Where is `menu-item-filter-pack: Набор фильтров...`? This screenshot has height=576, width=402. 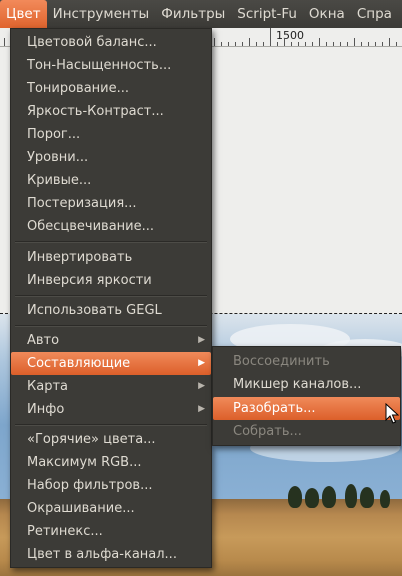
menu-item-filter-pack: Набор фильтров... is located at coordinates (111, 485).